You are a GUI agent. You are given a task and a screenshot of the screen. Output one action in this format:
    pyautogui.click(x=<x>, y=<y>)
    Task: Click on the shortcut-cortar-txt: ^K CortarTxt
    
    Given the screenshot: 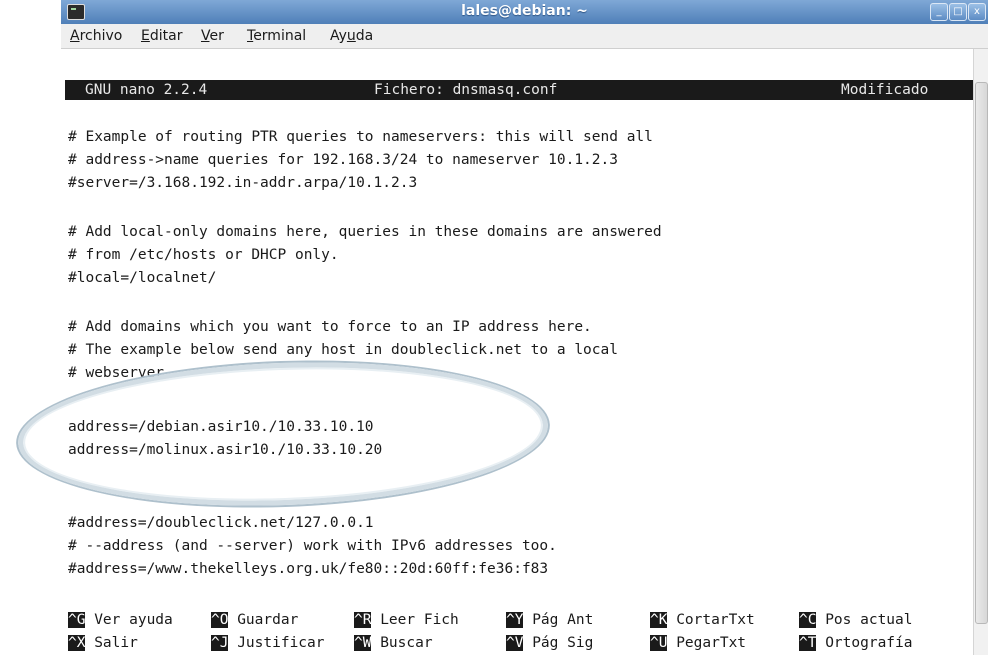 What is the action you would take?
    pyautogui.click(x=702, y=620)
    